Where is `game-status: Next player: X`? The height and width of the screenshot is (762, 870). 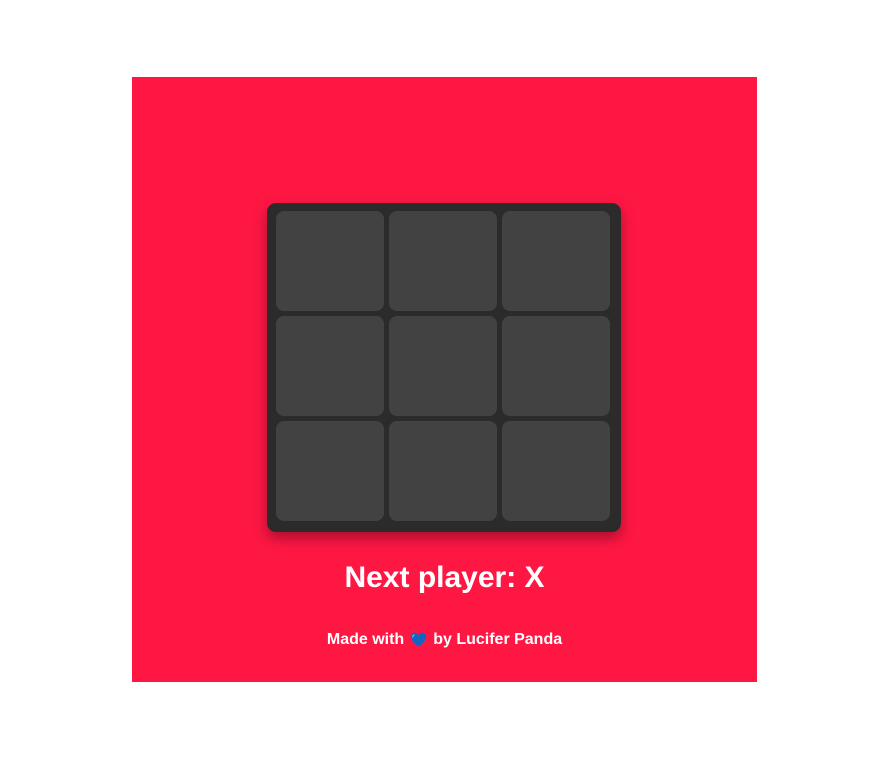
game-status: Next player: X is located at coordinates (444, 577).